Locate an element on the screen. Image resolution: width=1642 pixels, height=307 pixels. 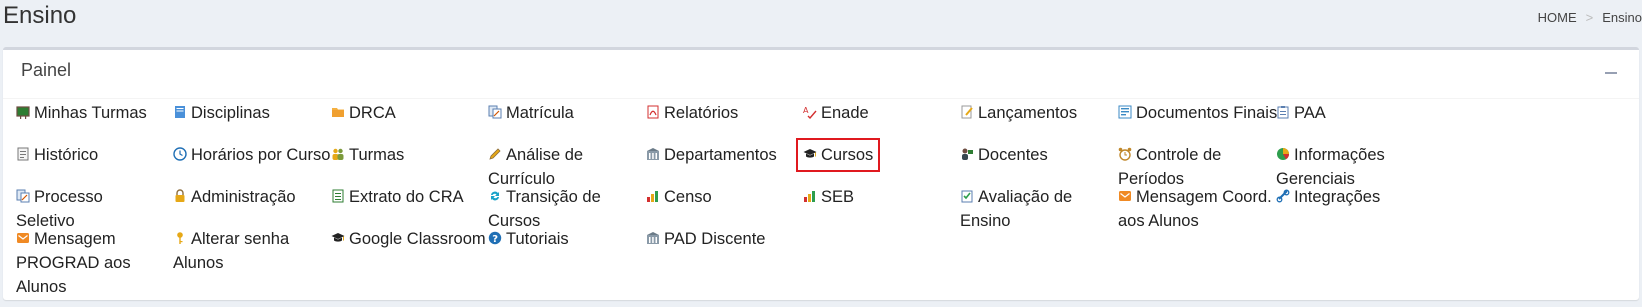
menu-item-lancamentos: Lançamentos is located at coordinates (1037, 113).